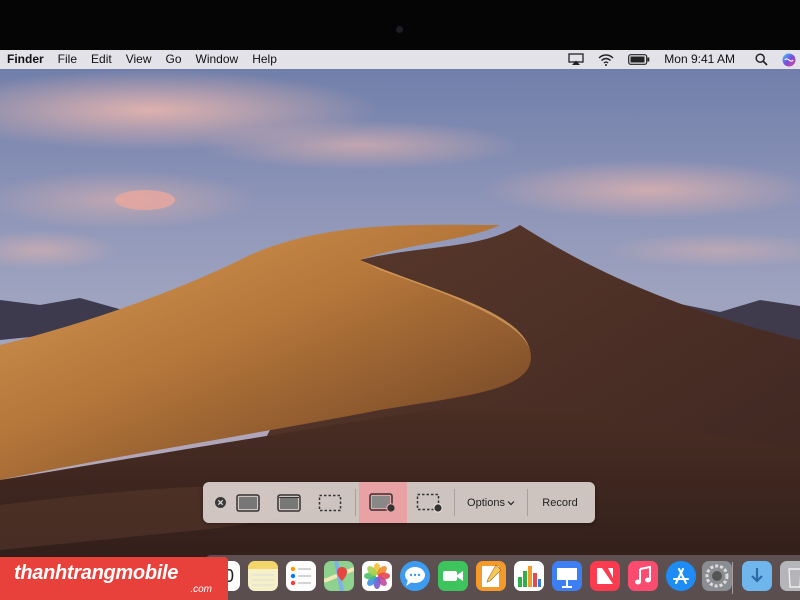 Image resolution: width=800 pixels, height=600 pixels. What do you see at coordinates (757, 576) in the screenshot?
I see `downloads-folder-icon` at bounding box center [757, 576].